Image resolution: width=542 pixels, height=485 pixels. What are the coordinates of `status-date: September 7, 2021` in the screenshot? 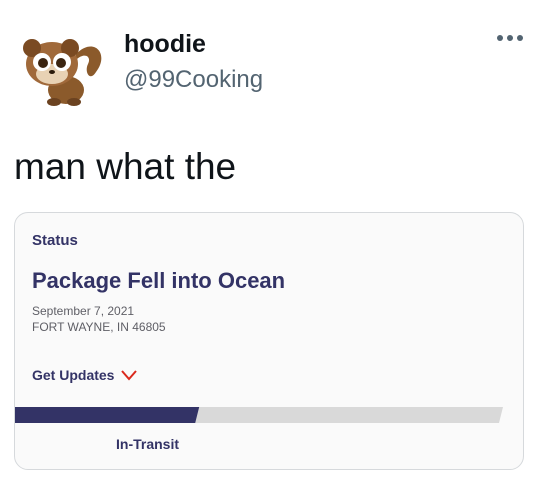 It's located at (83, 311).